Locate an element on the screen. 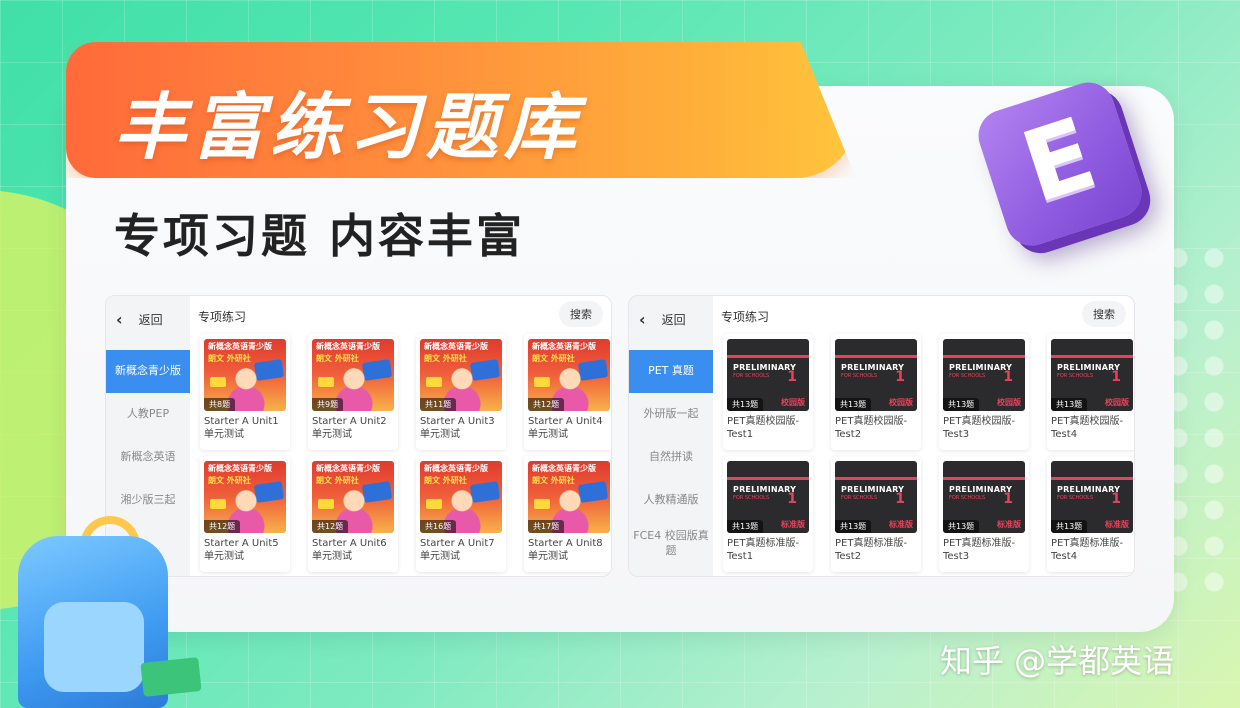  book-card: 新概念英语青少版 朗文 外研社 共12题 Starter A Unit4单元测试 is located at coordinates (567, 392).